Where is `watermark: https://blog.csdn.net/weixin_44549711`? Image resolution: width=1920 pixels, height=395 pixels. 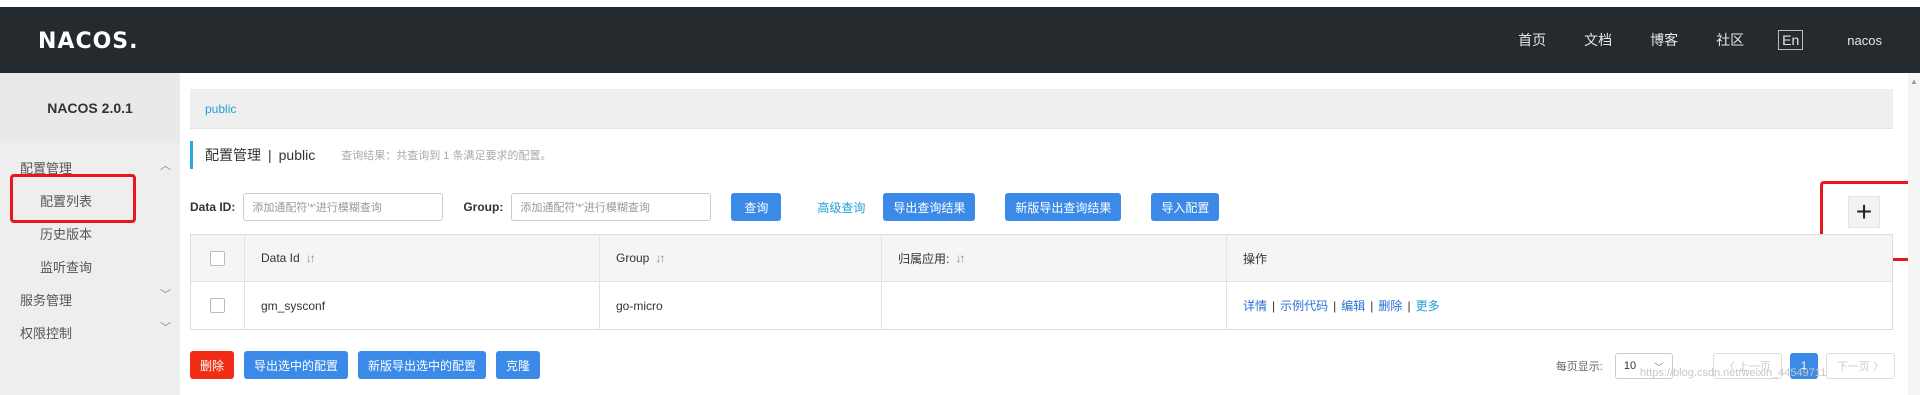
watermark: https://blog.csdn.net/weixin_44549711 is located at coordinates (1733, 373).